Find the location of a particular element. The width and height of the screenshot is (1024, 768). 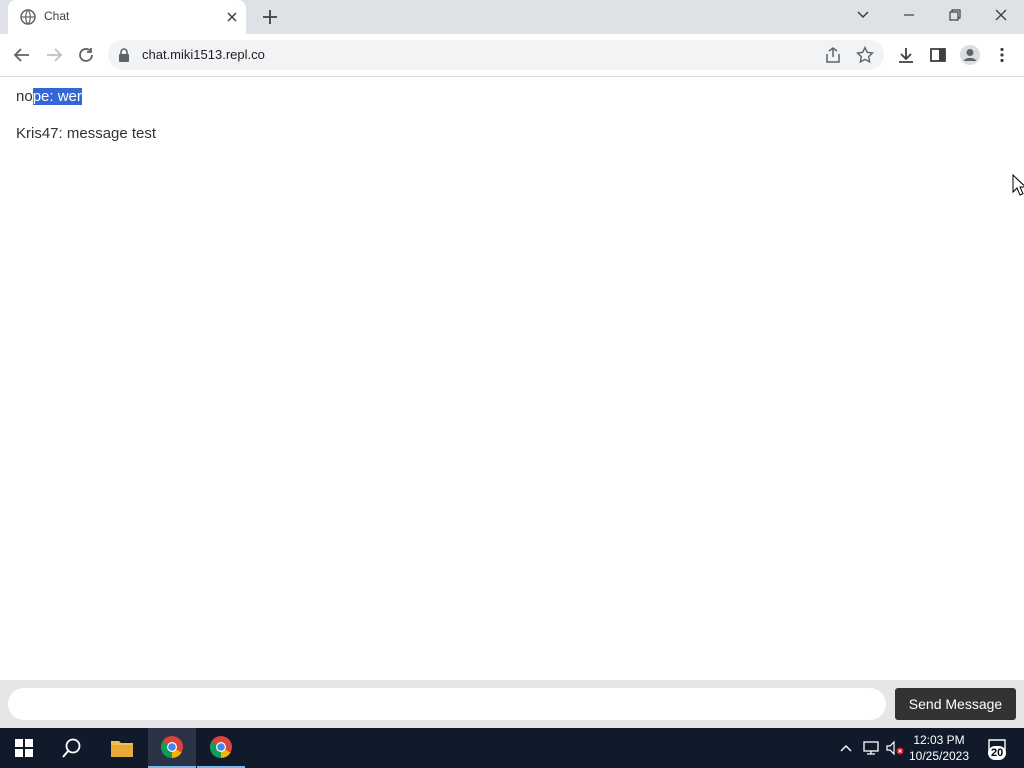

close-icon is located at coordinates (1001, 15).